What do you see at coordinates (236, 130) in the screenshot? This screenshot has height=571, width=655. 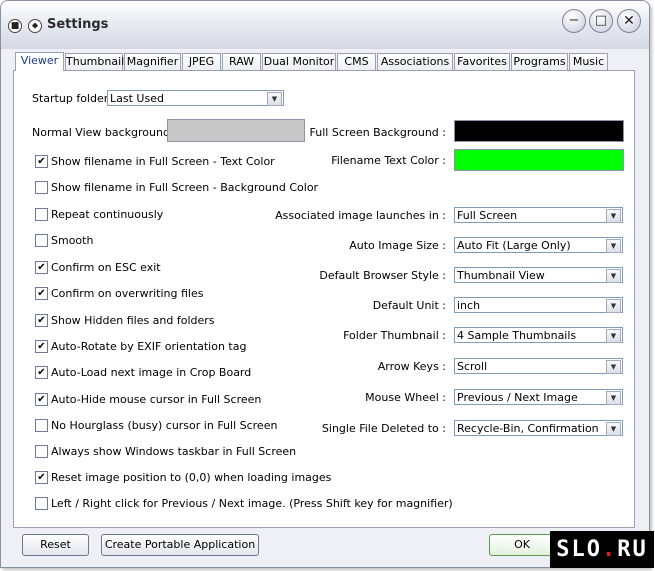 I see `normal-view-bg-swatch` at bounding box center [236, 130].